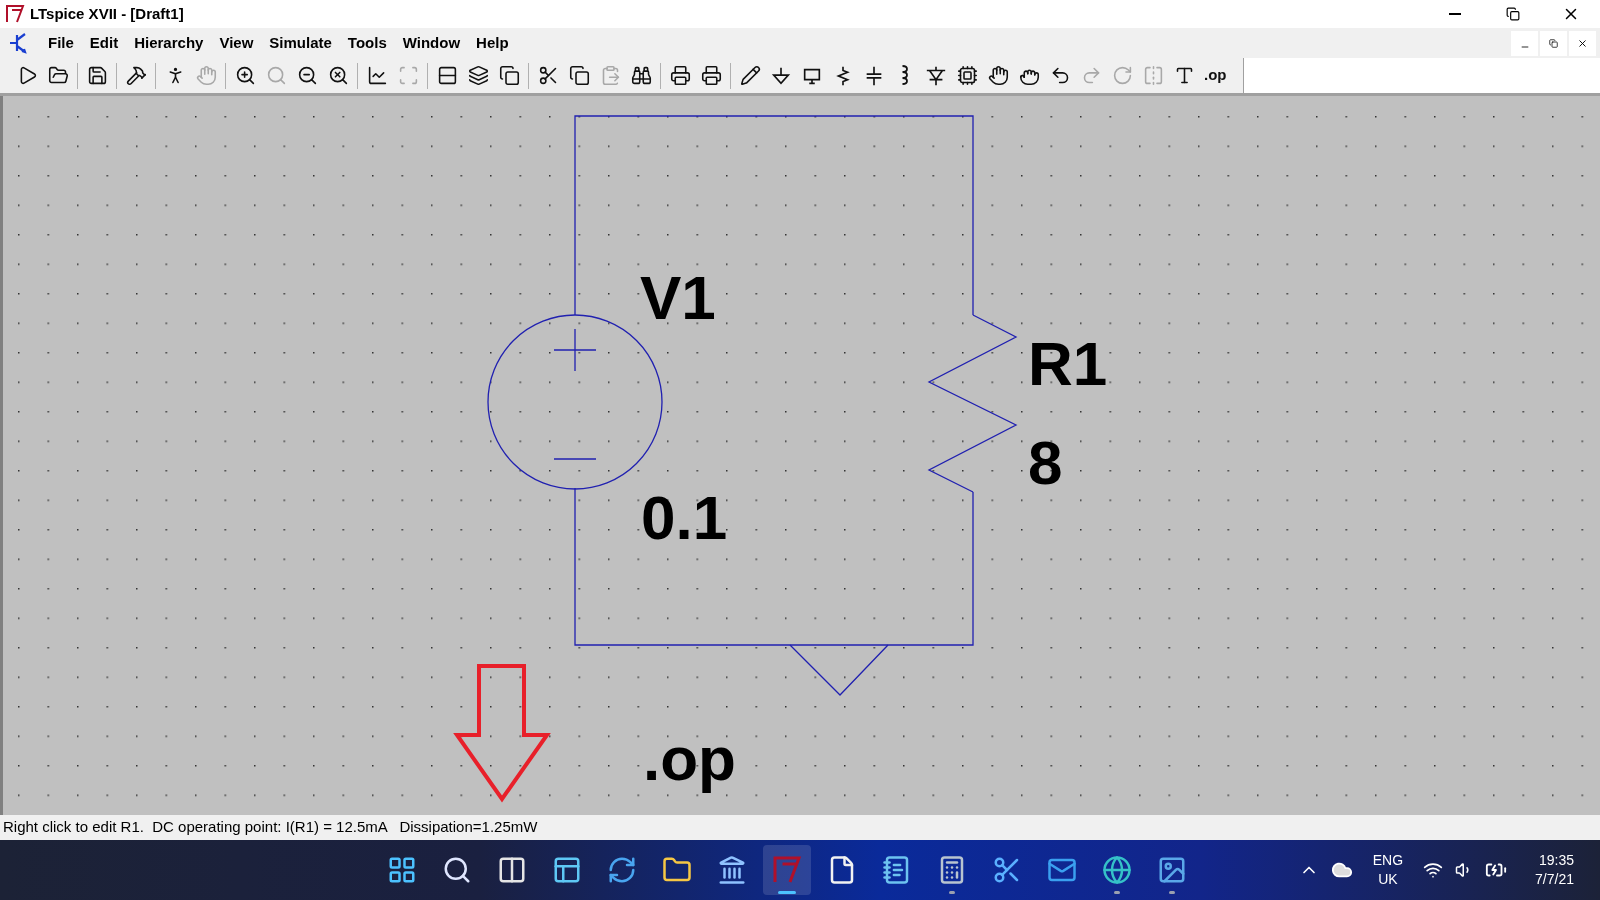 This screenshot has width=1600, height=900. Describe the element at coordinates (732, 870) in the screenshot. I see `bank-icon` at that location.